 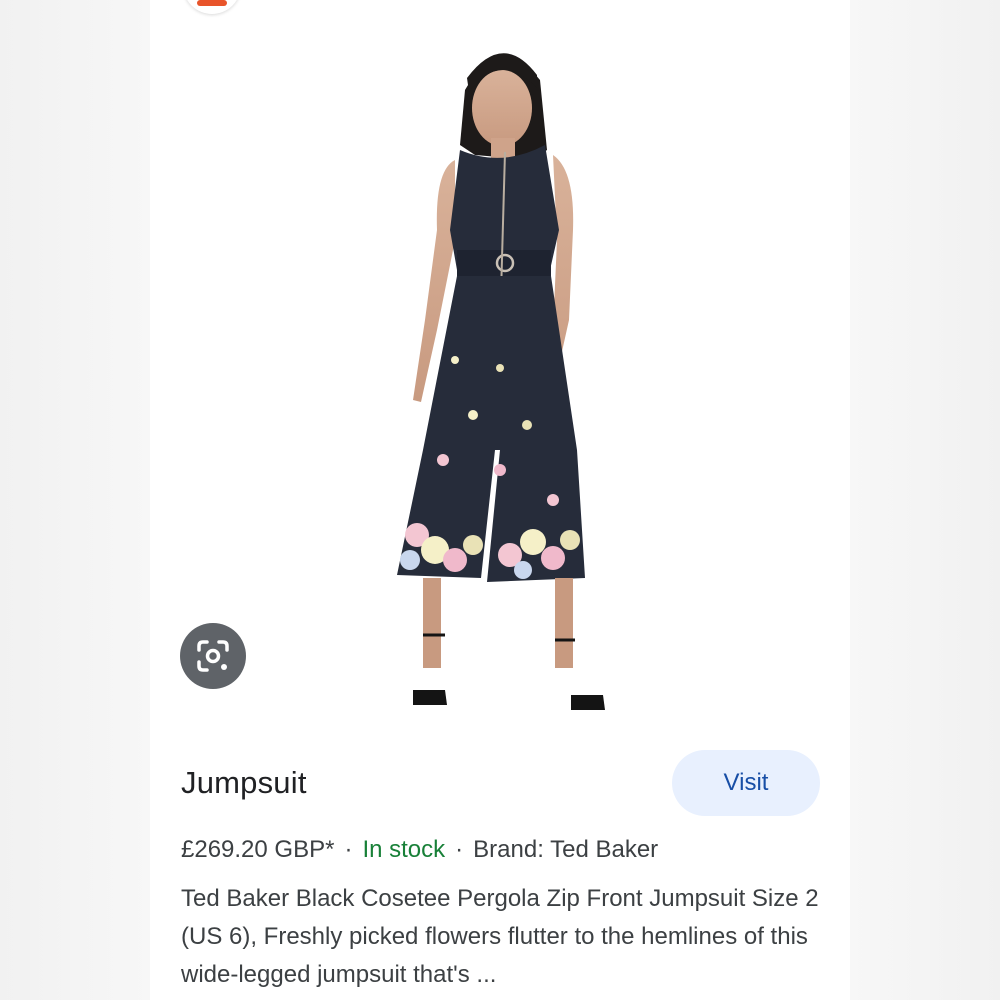 What do you see at coordinates (244, 783) in the screenshot?
I see `product-title: Jumpsuit` at bounding box center [244, 783].